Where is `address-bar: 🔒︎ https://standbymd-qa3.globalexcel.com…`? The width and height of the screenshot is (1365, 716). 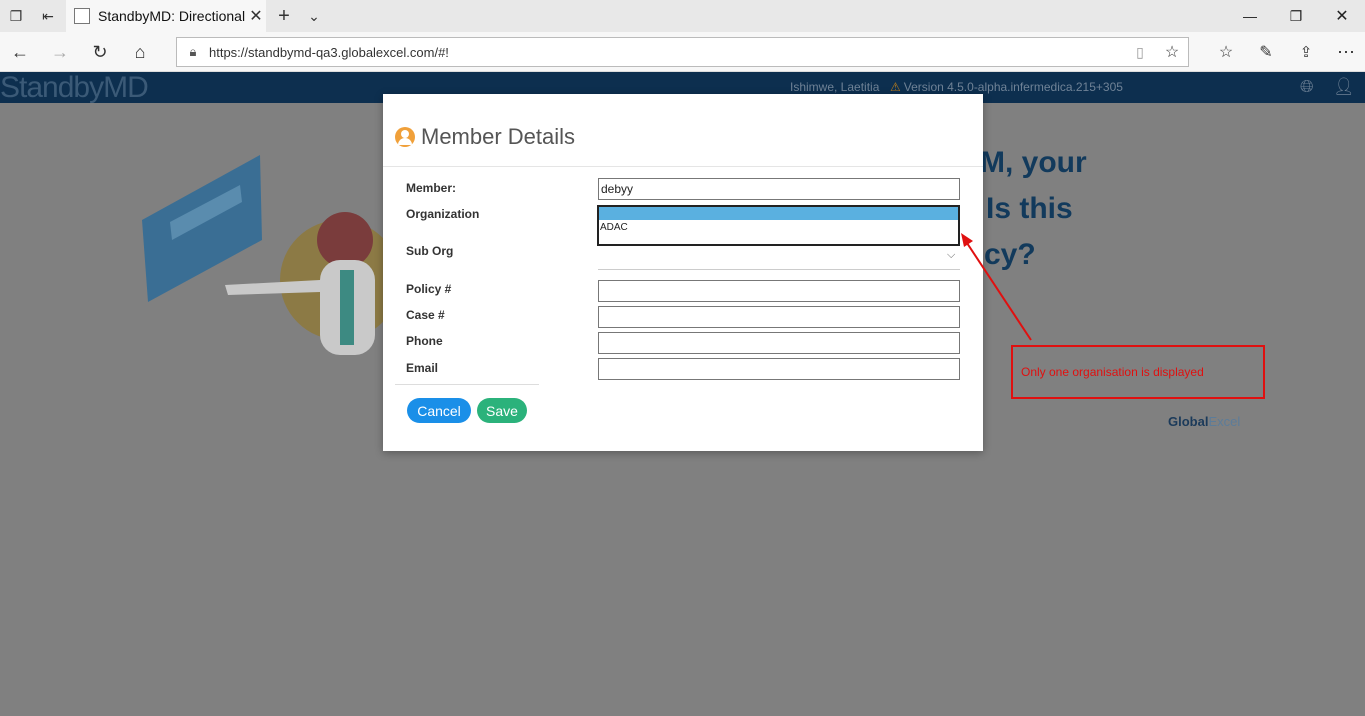
address-bar: 🔒︎ https://standbymd-qa3.globalexcel.com… is located at coordinates (682, 52).